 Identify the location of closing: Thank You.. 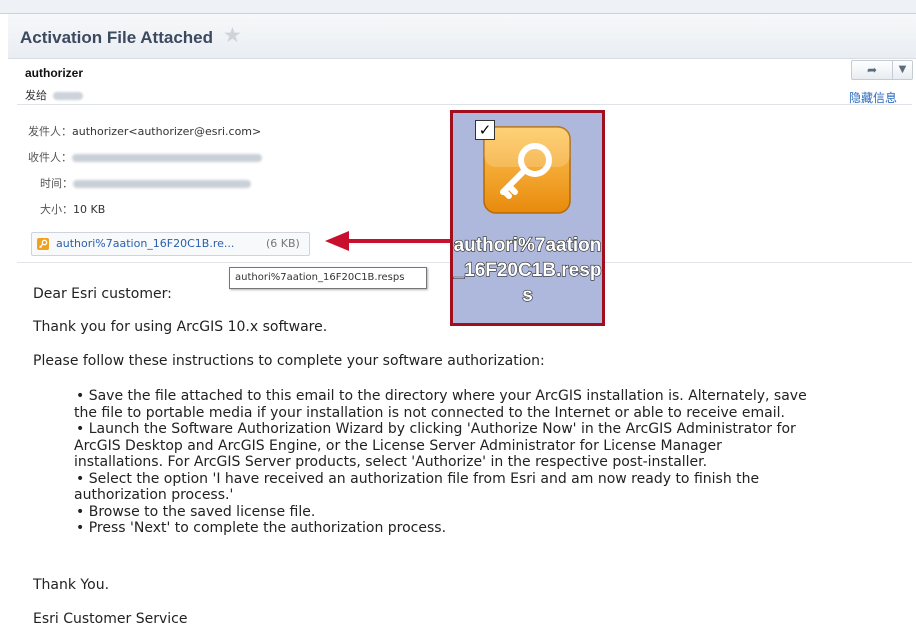
(71, 585).